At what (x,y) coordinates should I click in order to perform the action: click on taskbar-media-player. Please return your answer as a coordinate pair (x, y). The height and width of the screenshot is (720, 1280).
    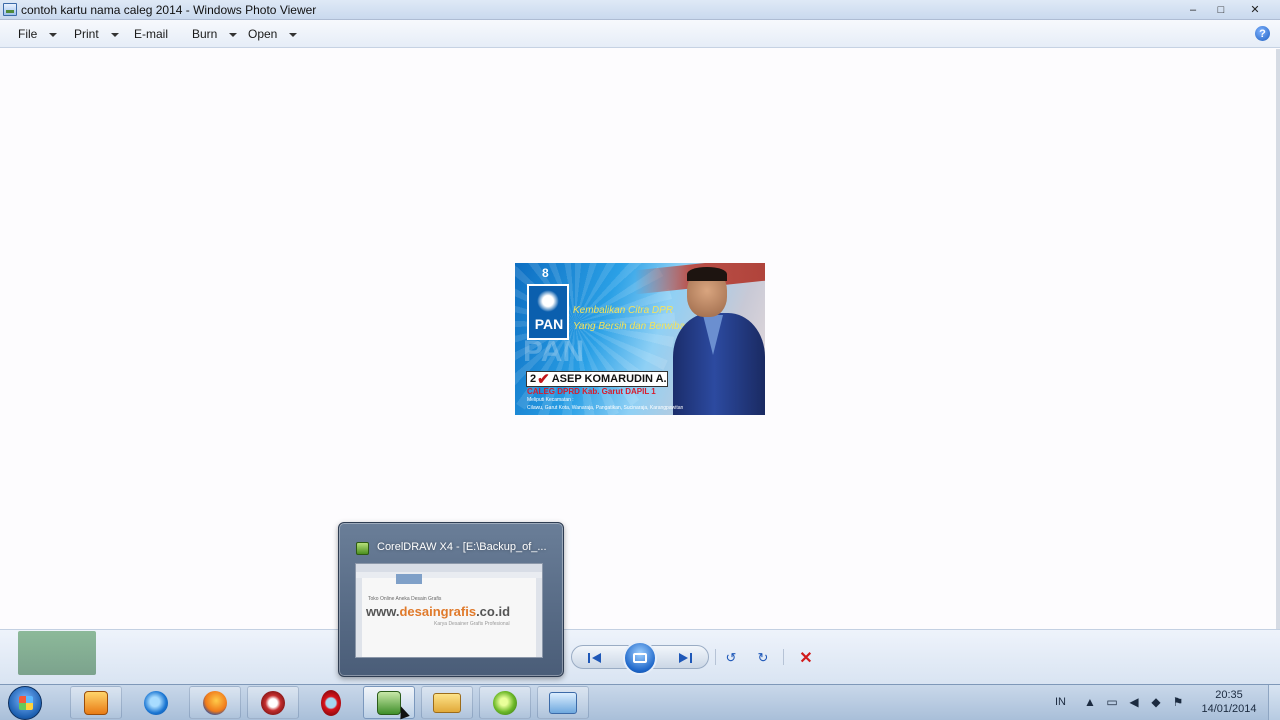
    Looking at the image, I should click on (96, 702).